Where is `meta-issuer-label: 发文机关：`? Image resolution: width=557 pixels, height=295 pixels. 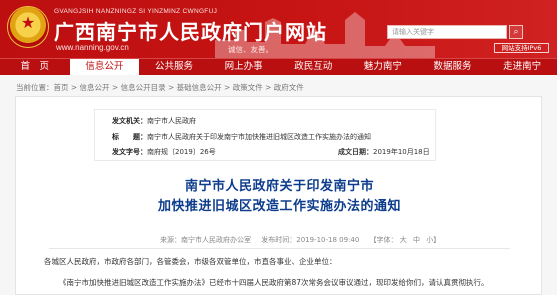 meta-issuer-label: 发文机关： is located at coordinates (129, 121).